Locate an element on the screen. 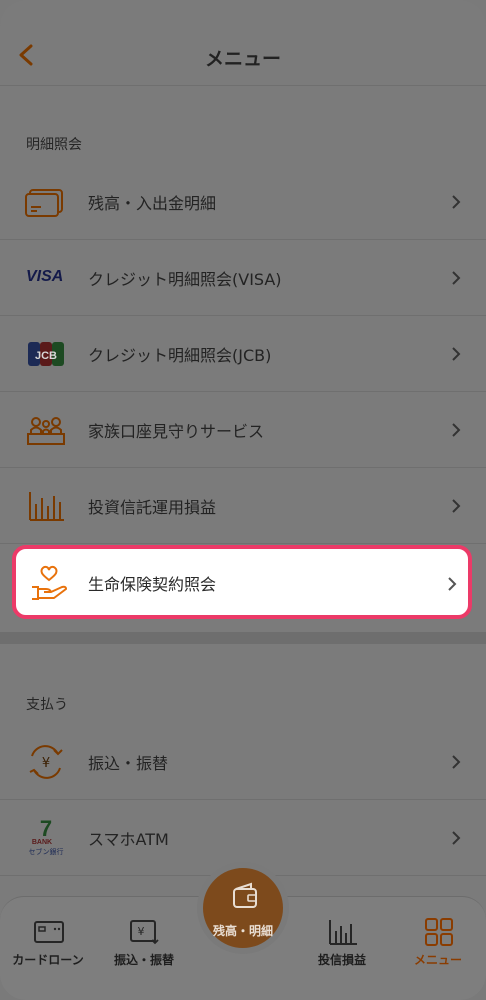  seven-bank-icon: 7 BANK セブン銀行 is located at coordinates (46, 836).